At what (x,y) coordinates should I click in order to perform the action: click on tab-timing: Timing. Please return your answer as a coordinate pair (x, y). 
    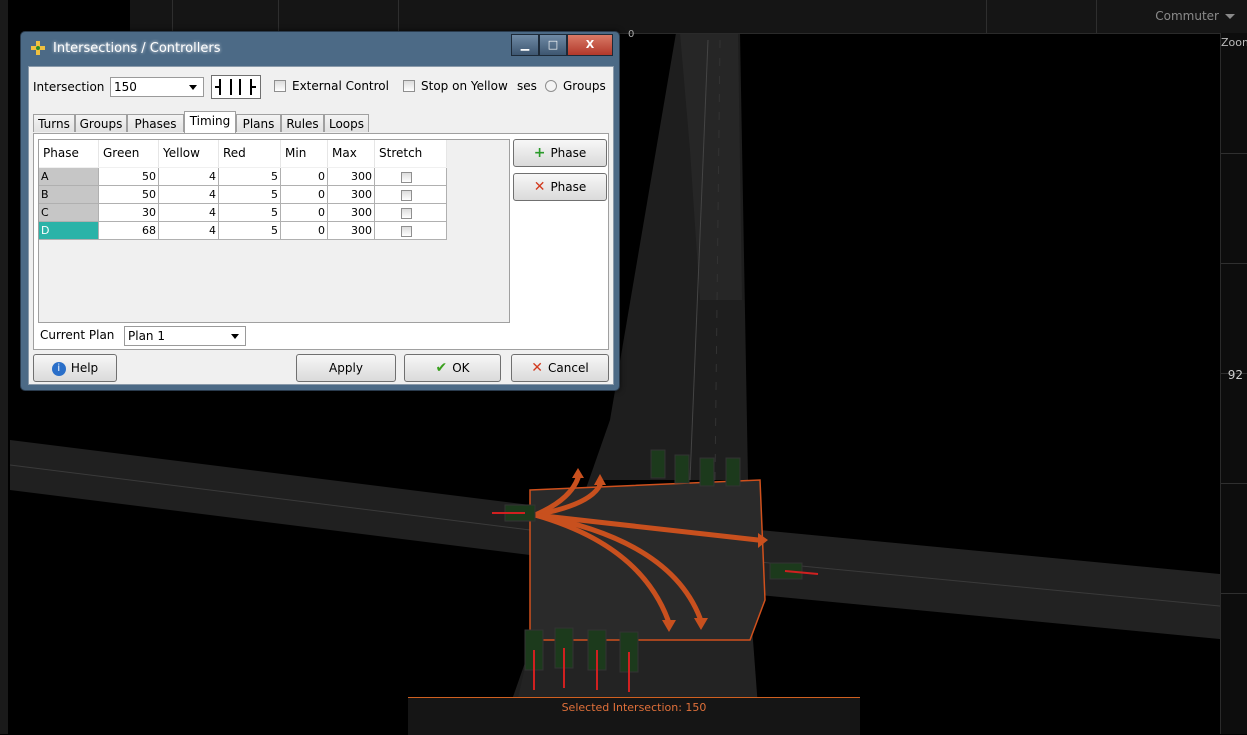
    Looking at the image, I should click on (210, 122).